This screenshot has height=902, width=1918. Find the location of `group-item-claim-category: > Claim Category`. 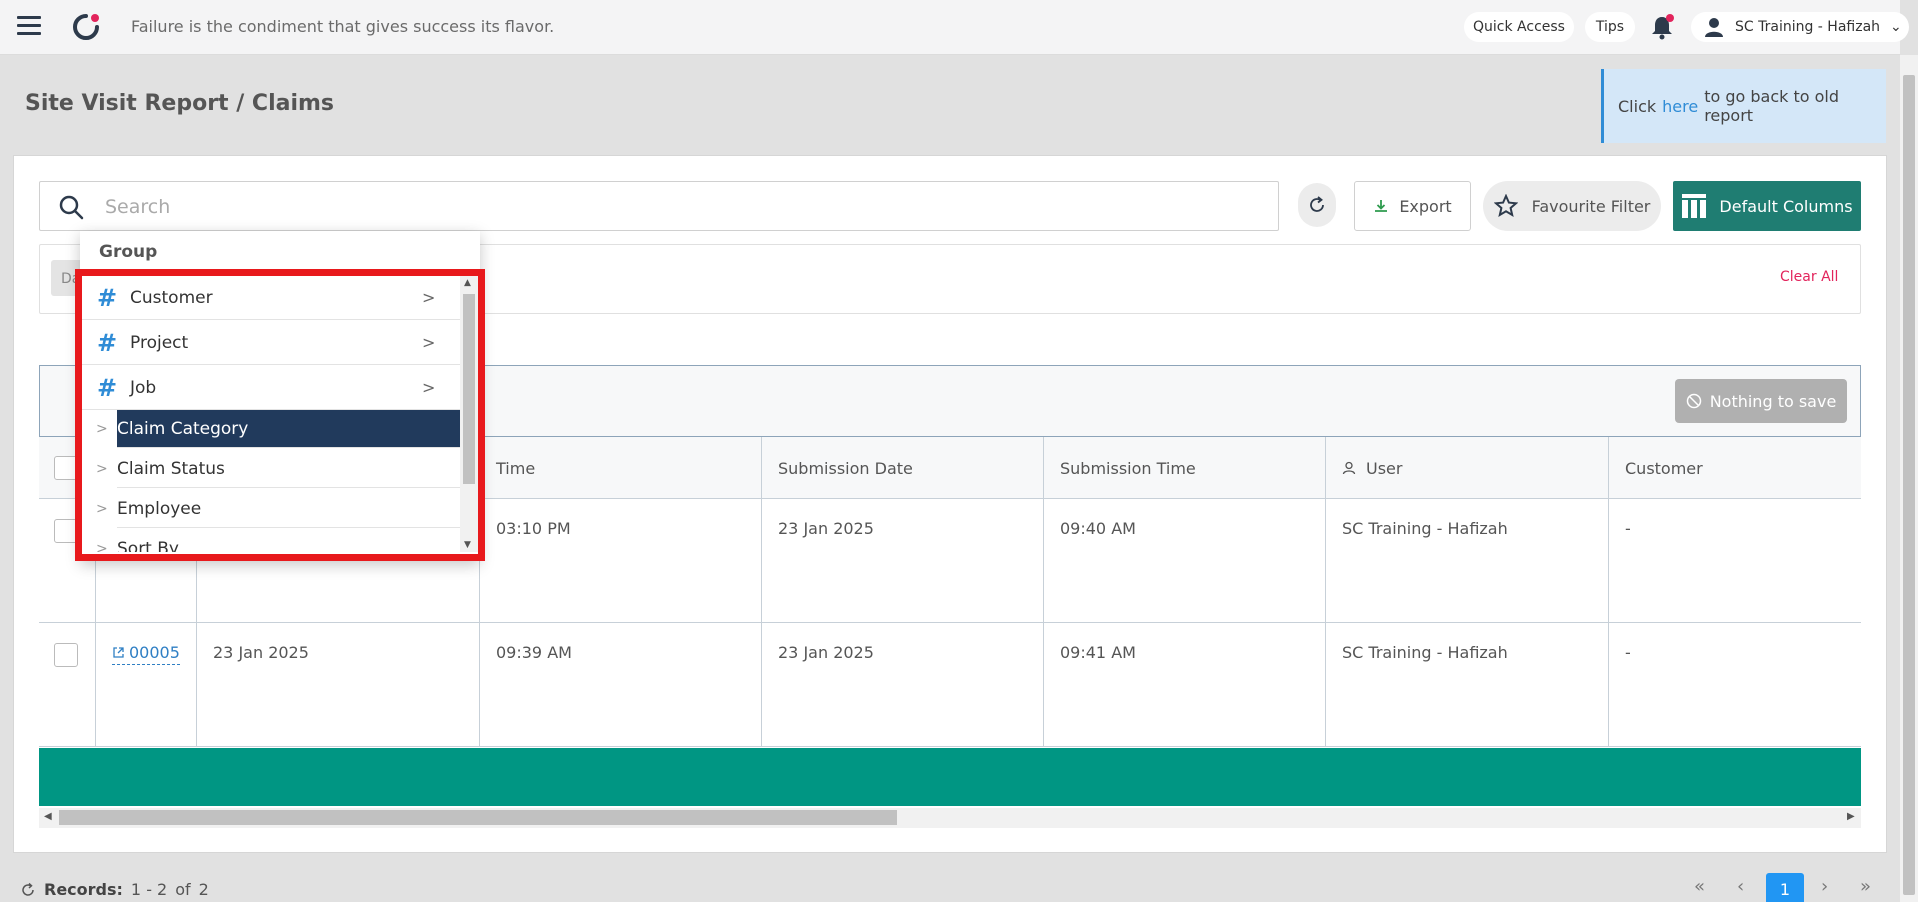

group-item-claim-category: > Claim Category is located at coordinates (271, 429).